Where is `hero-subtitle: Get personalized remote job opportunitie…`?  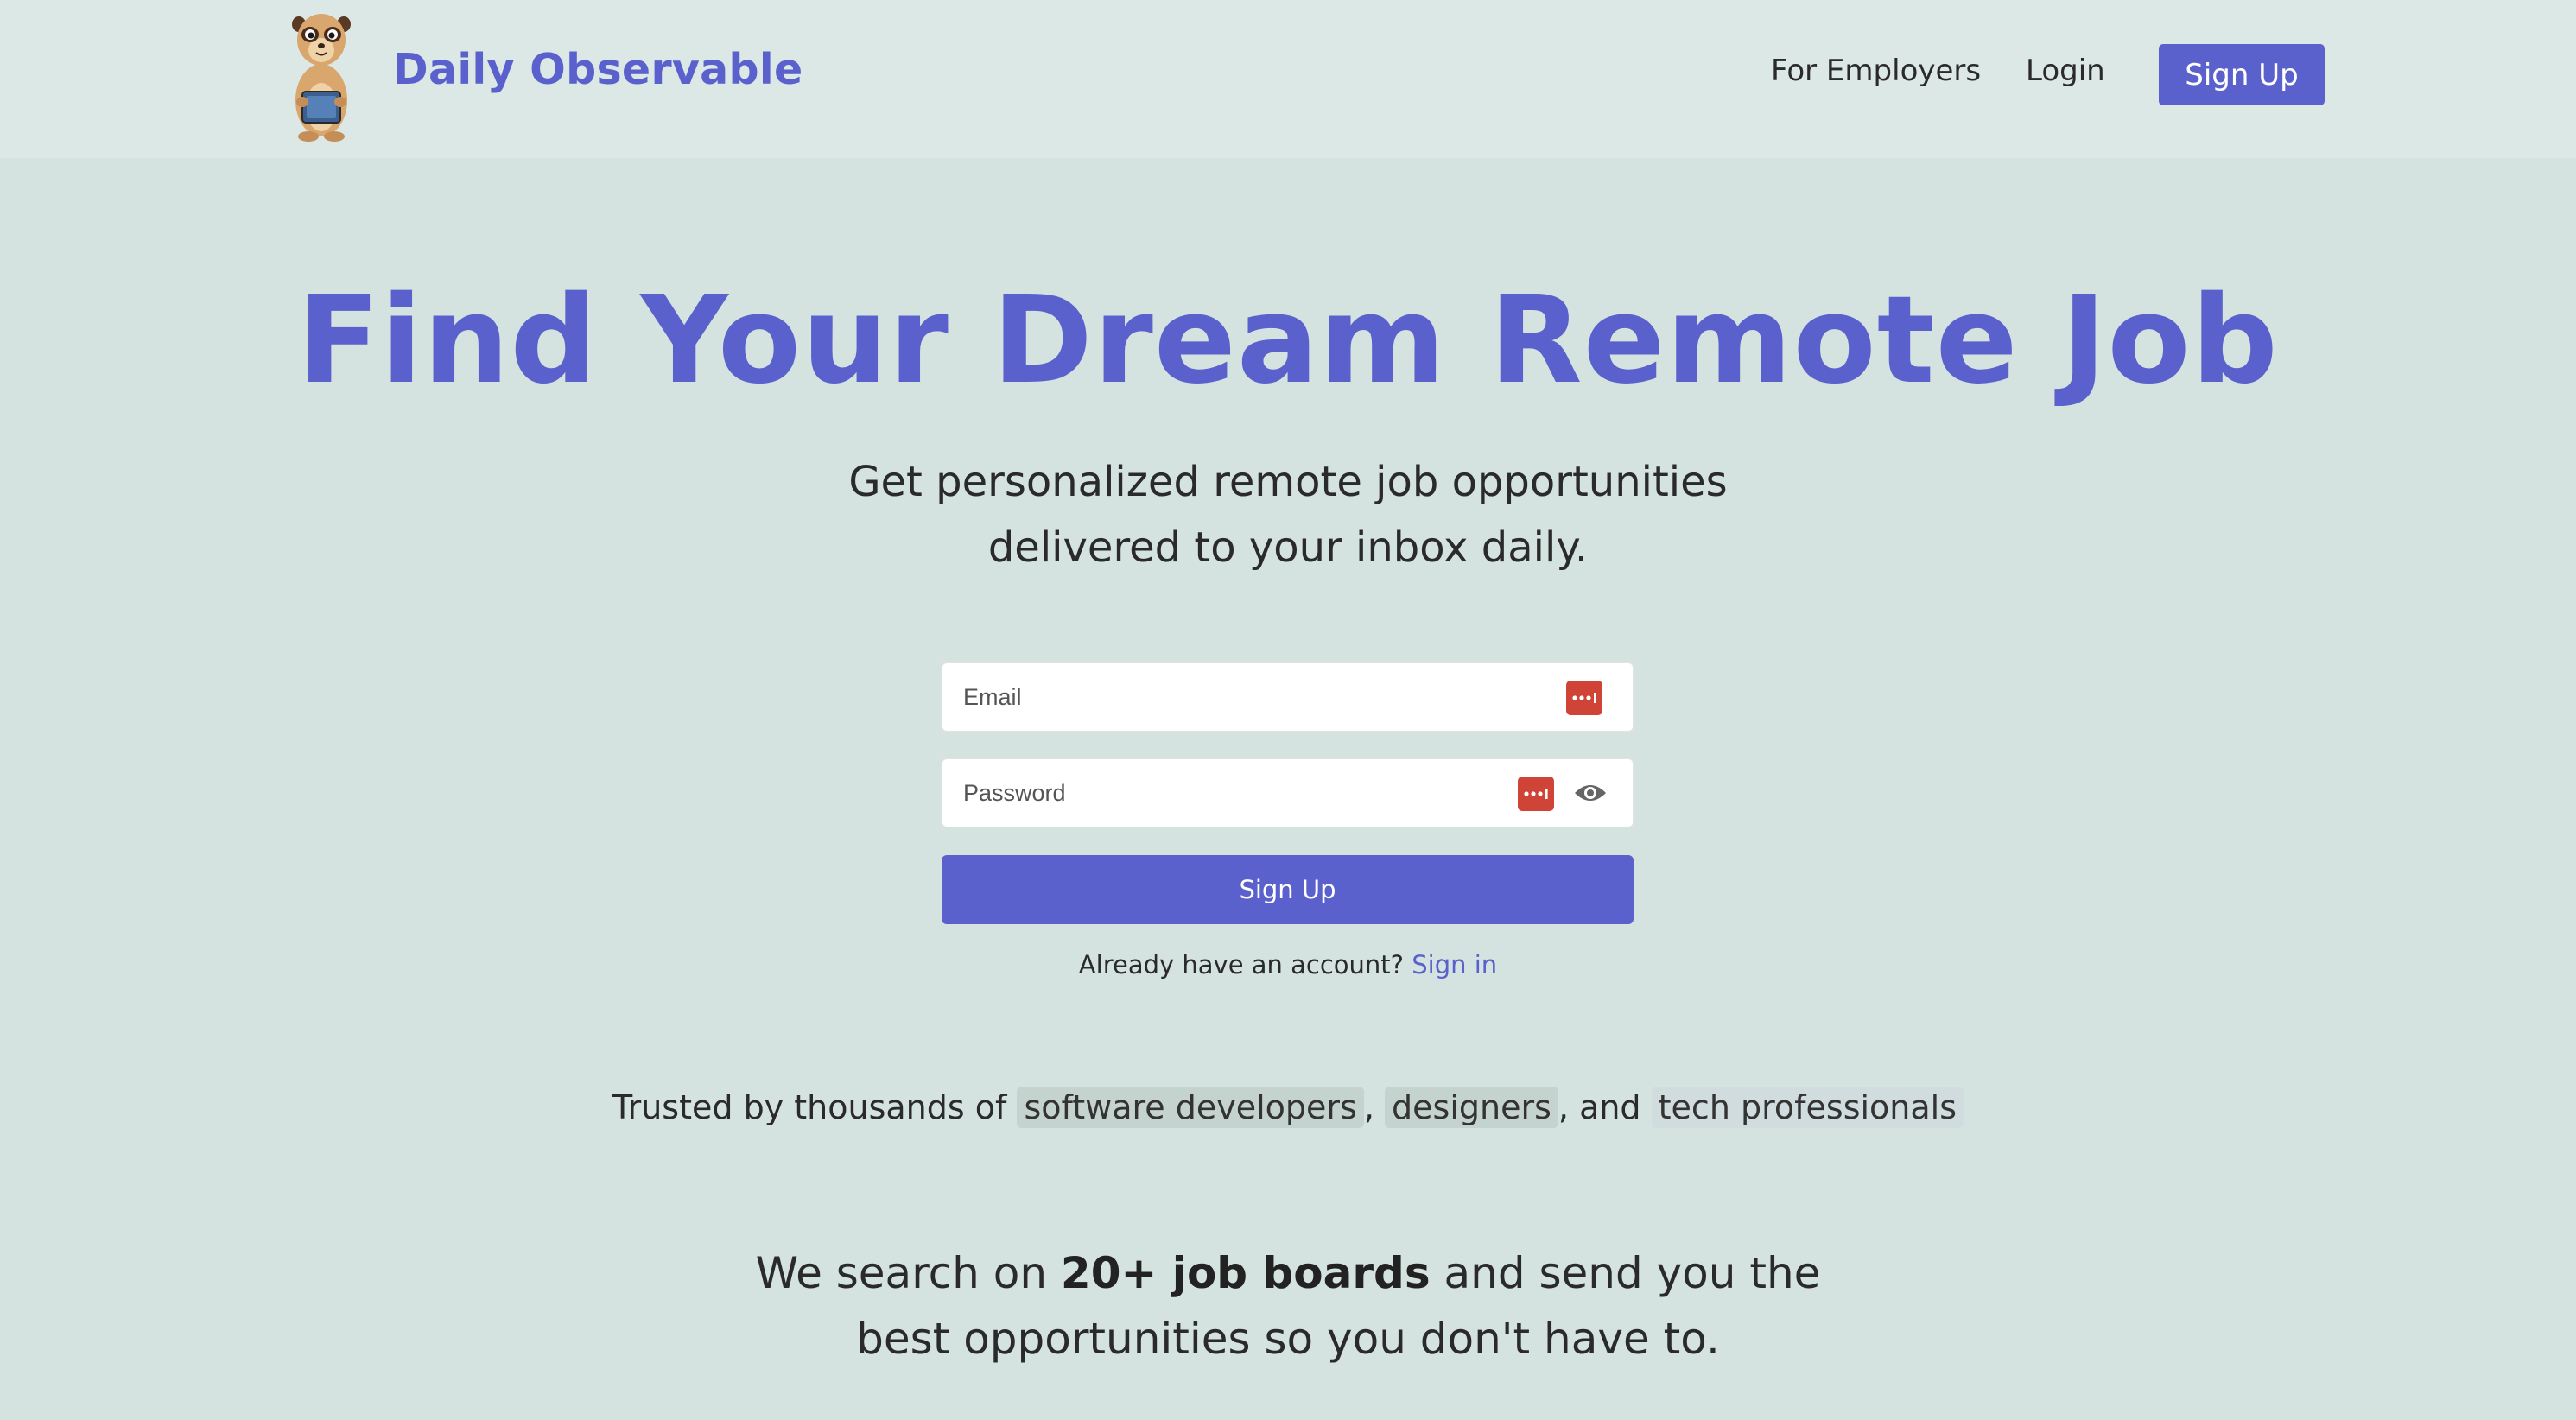 hero-subtitle: Get personalized remote job opportunitie… is located at coordinates (1288, 514).